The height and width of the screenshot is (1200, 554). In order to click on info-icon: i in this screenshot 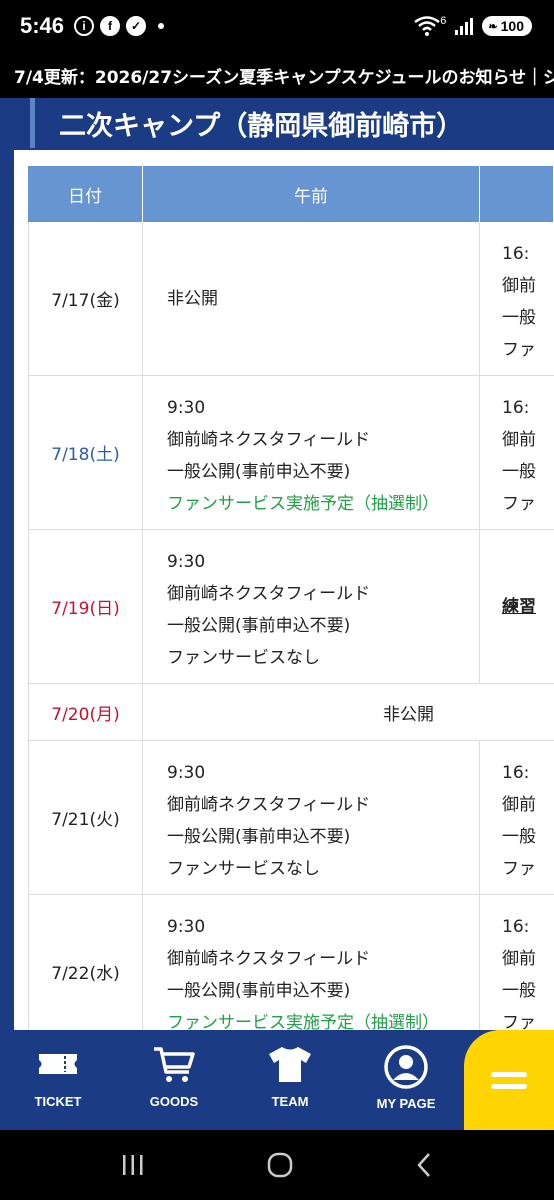, I will do `click(84, 26)`.